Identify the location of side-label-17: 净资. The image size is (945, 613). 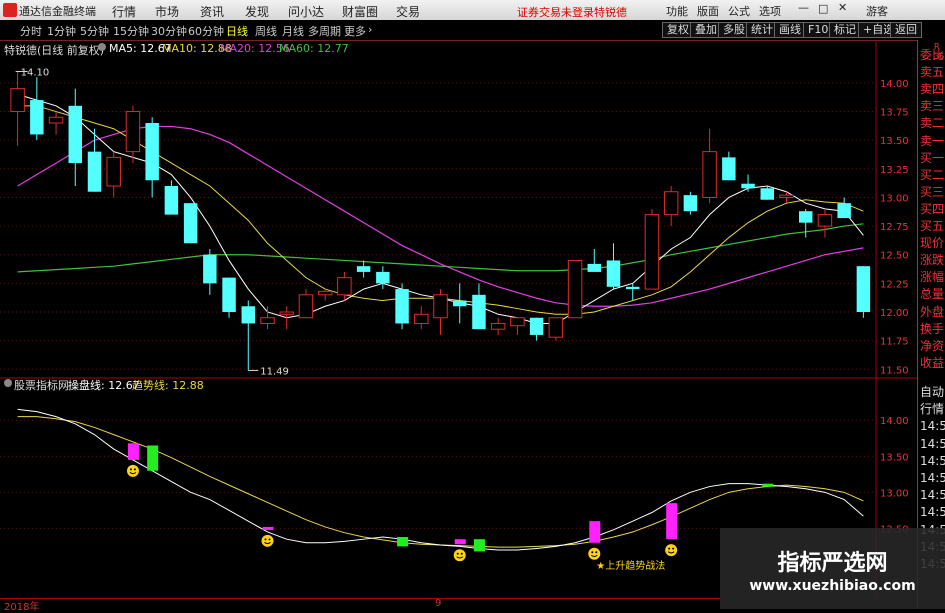
(932, 346).